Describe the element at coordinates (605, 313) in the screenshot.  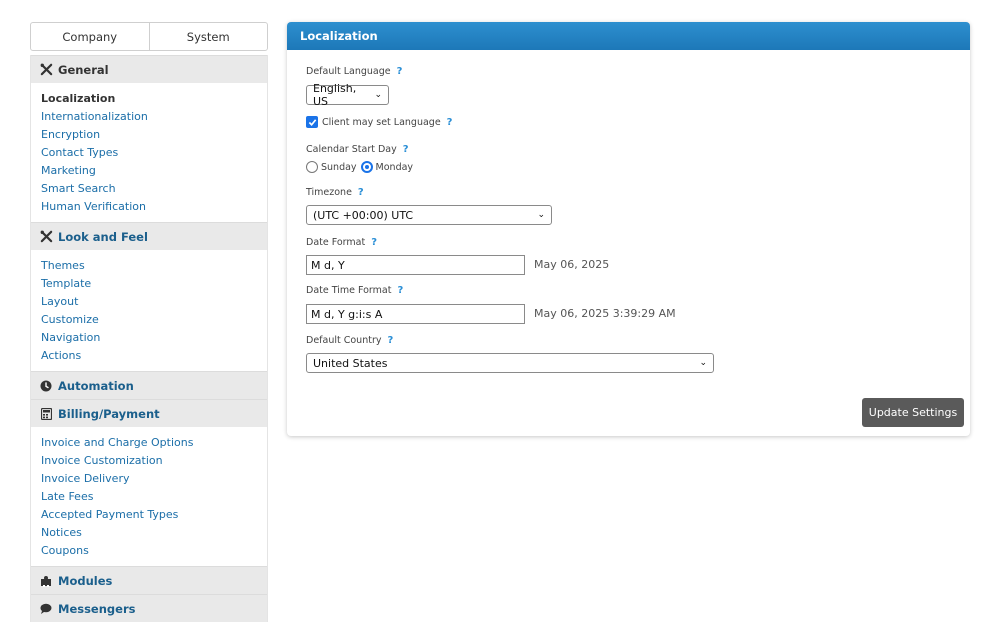
I see `datetime-format-preview: May 06, 2025 3:39:29 AM` at that location.